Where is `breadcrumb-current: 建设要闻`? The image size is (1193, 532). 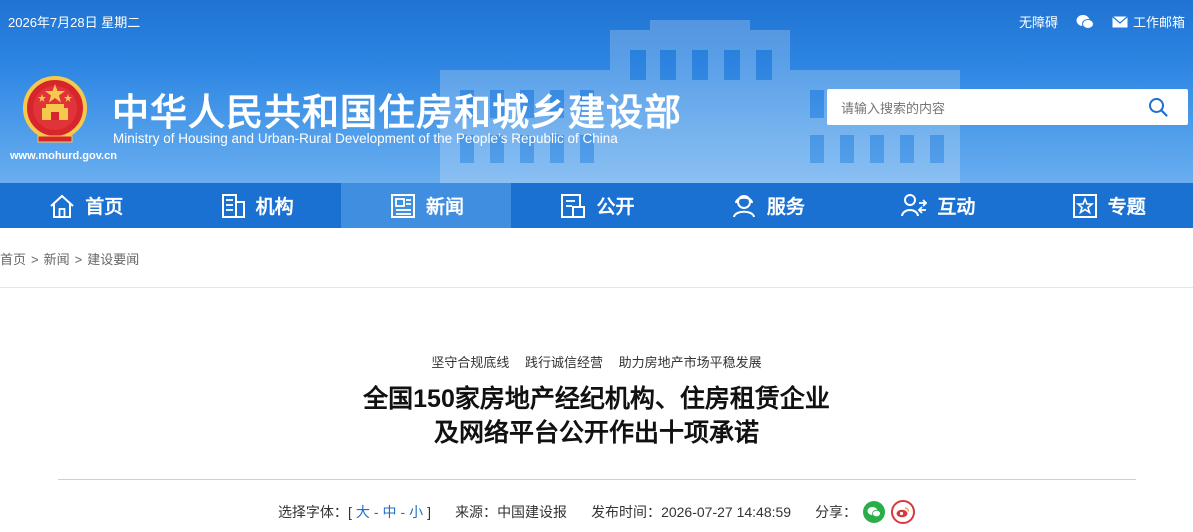 breadcrumb-current: 建设要闻 is located at coordinates (113, 259).